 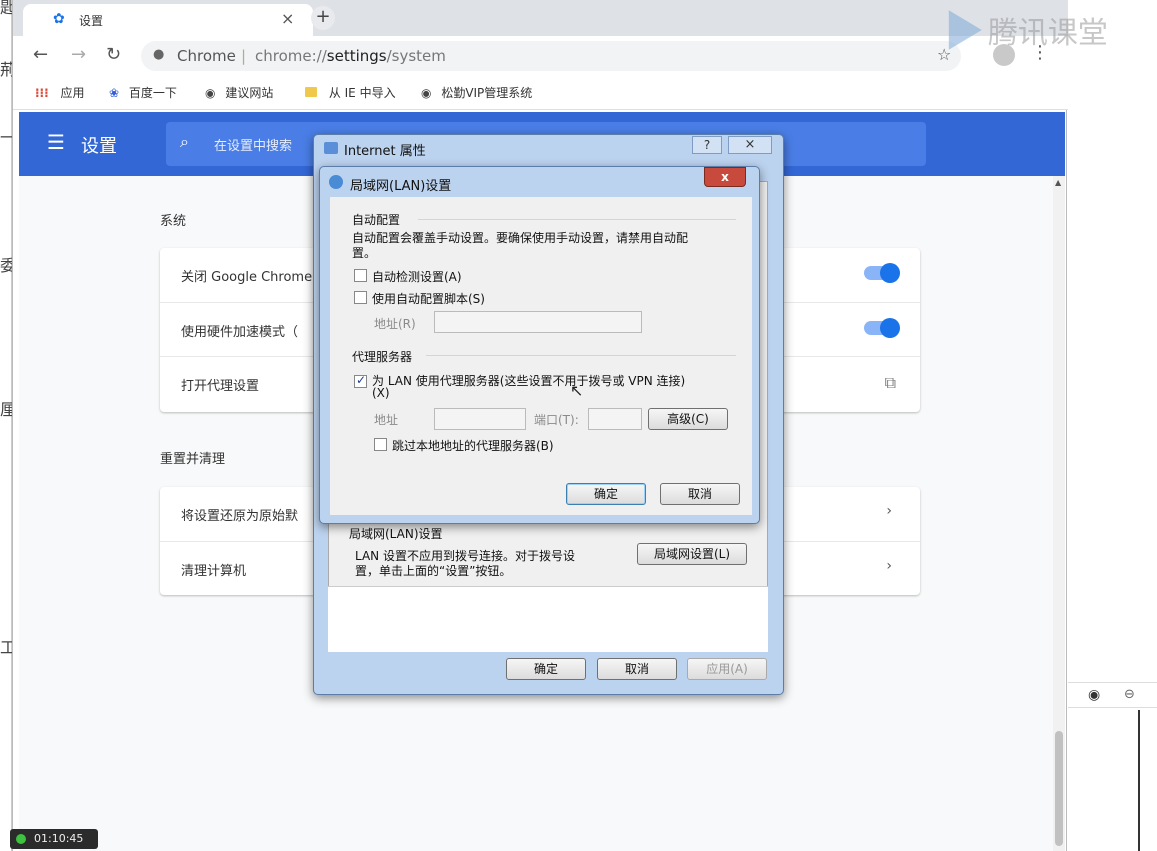 I want to click on auto-script-label: 使用自动配置脚本(S), so click(x=428, y=299).